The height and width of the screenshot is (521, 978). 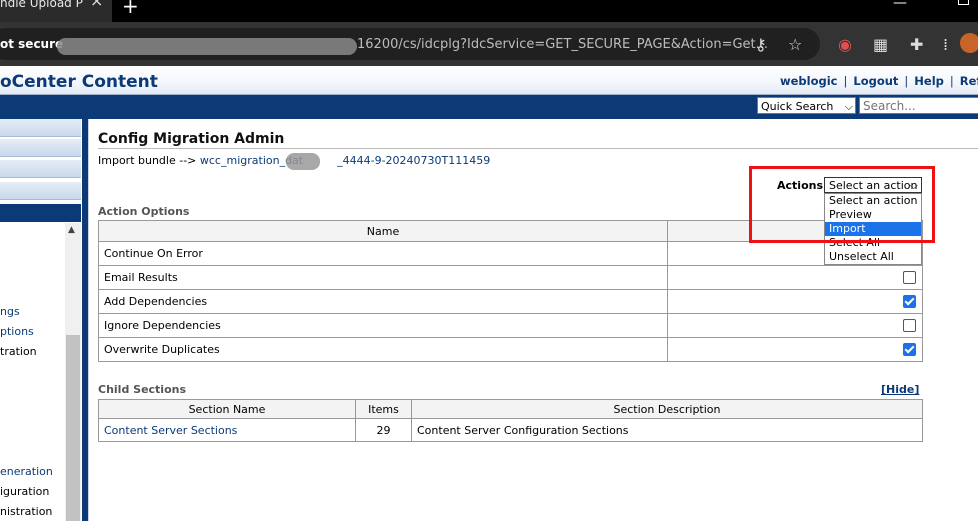 I want to click on left-nav-divider, so click(x=85, y=320).